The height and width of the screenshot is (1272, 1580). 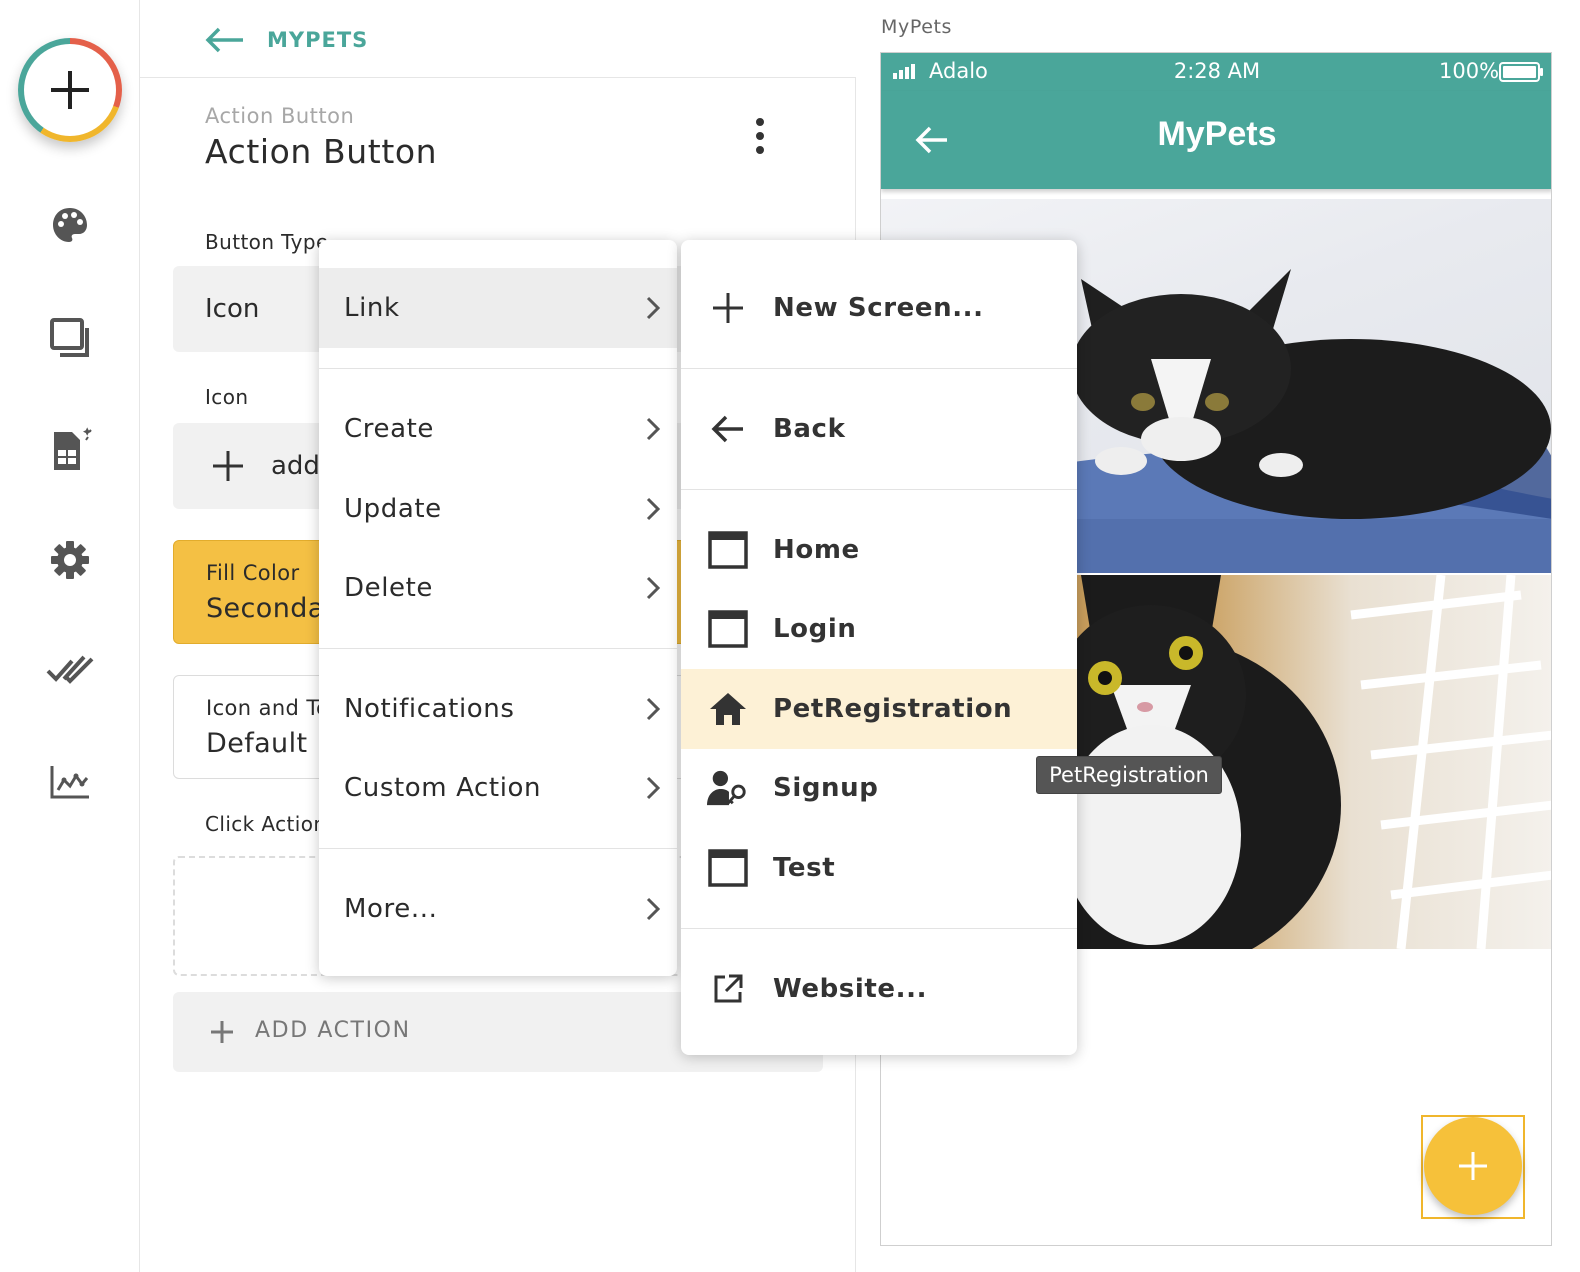 I want to click on menu-item-label: Link, so click(x=372, y=308).